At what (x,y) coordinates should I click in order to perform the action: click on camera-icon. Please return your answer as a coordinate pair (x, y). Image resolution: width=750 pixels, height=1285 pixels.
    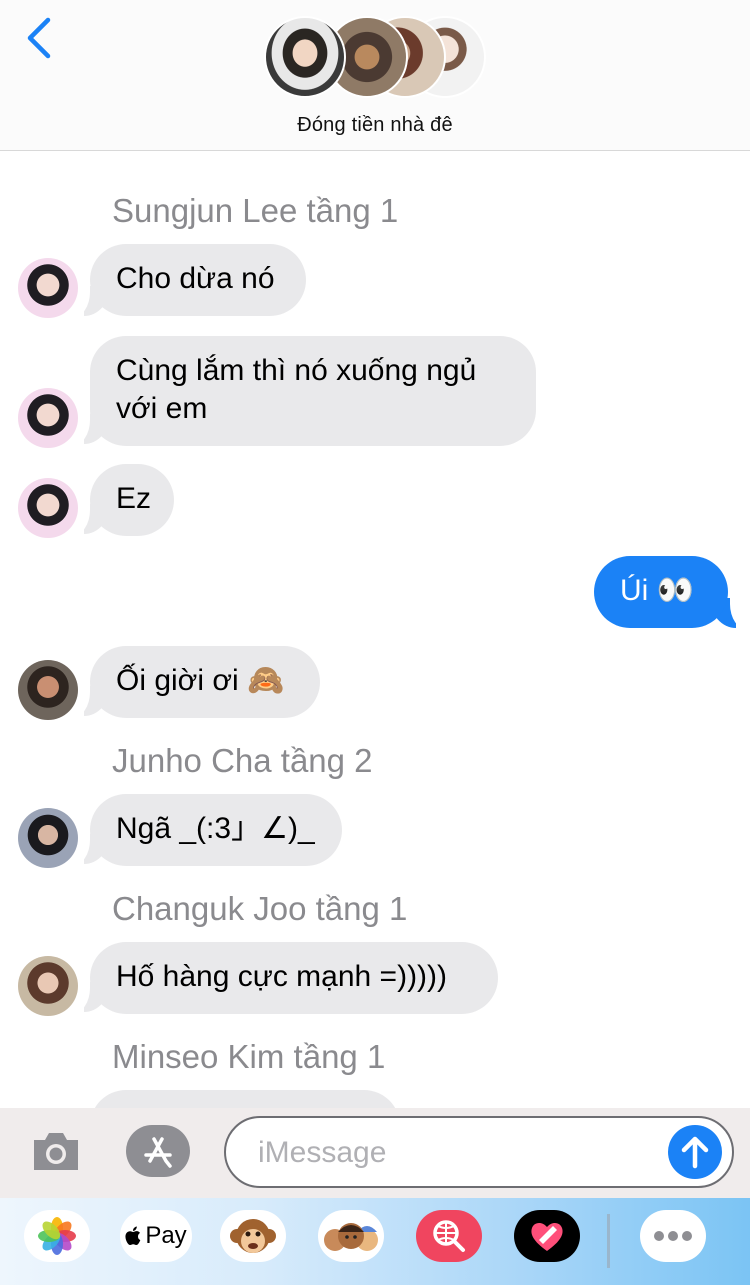
    Looking at the image, I should click on (56, 1151).